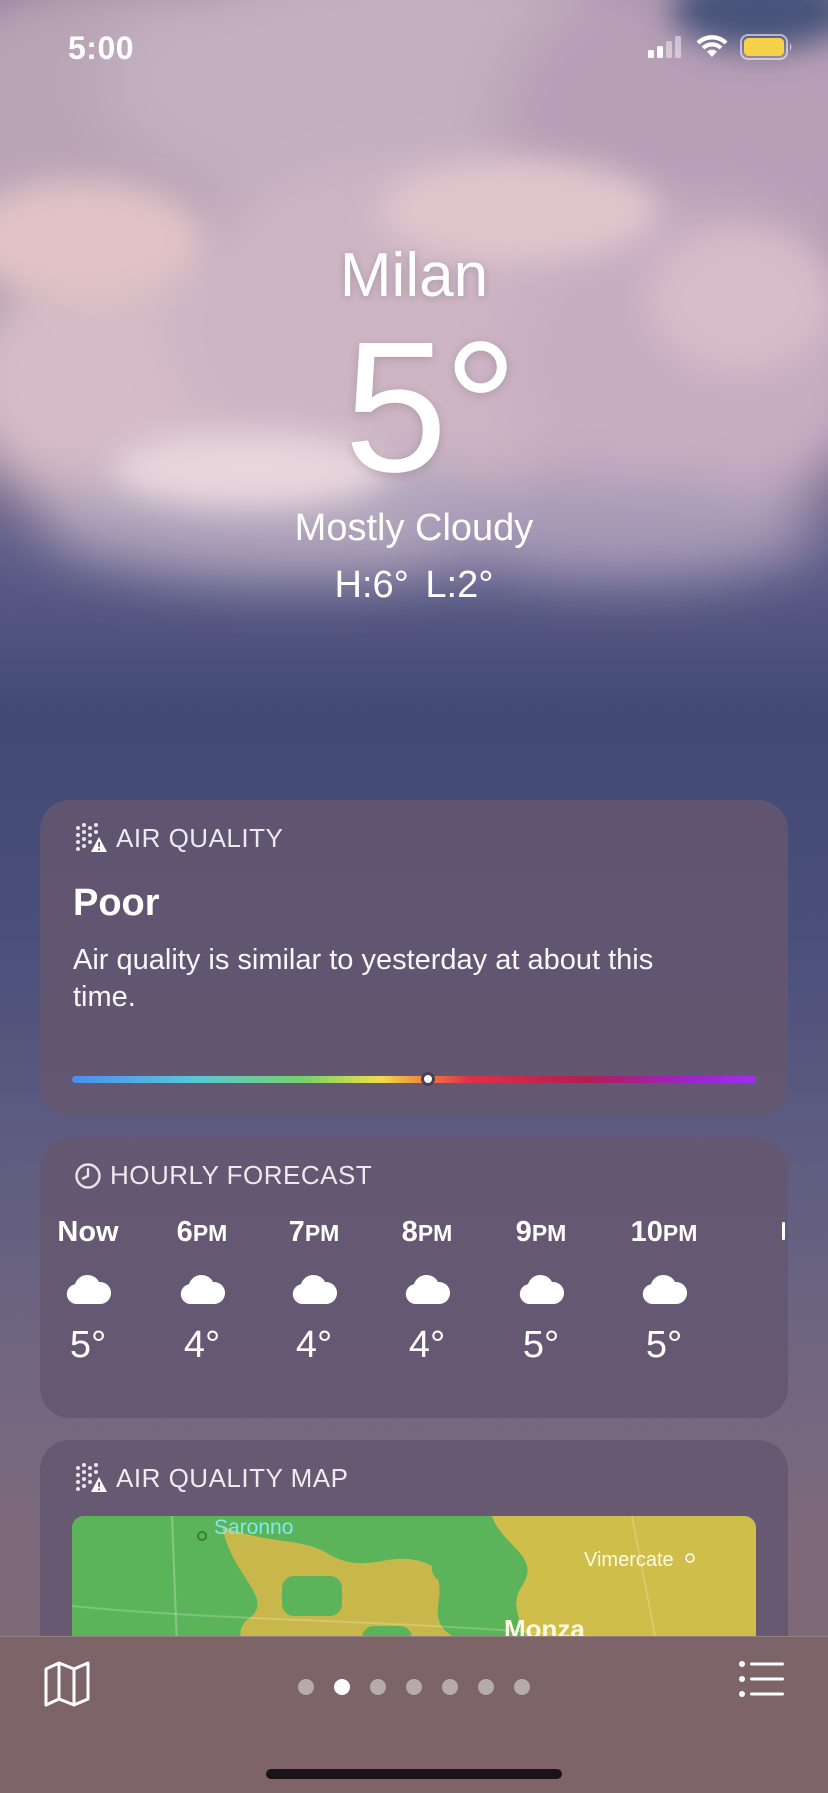 The width and height of the screenshot is (828, 1793). I want to click on air-quality-title: AIR QUALITY, so click(200, 837).